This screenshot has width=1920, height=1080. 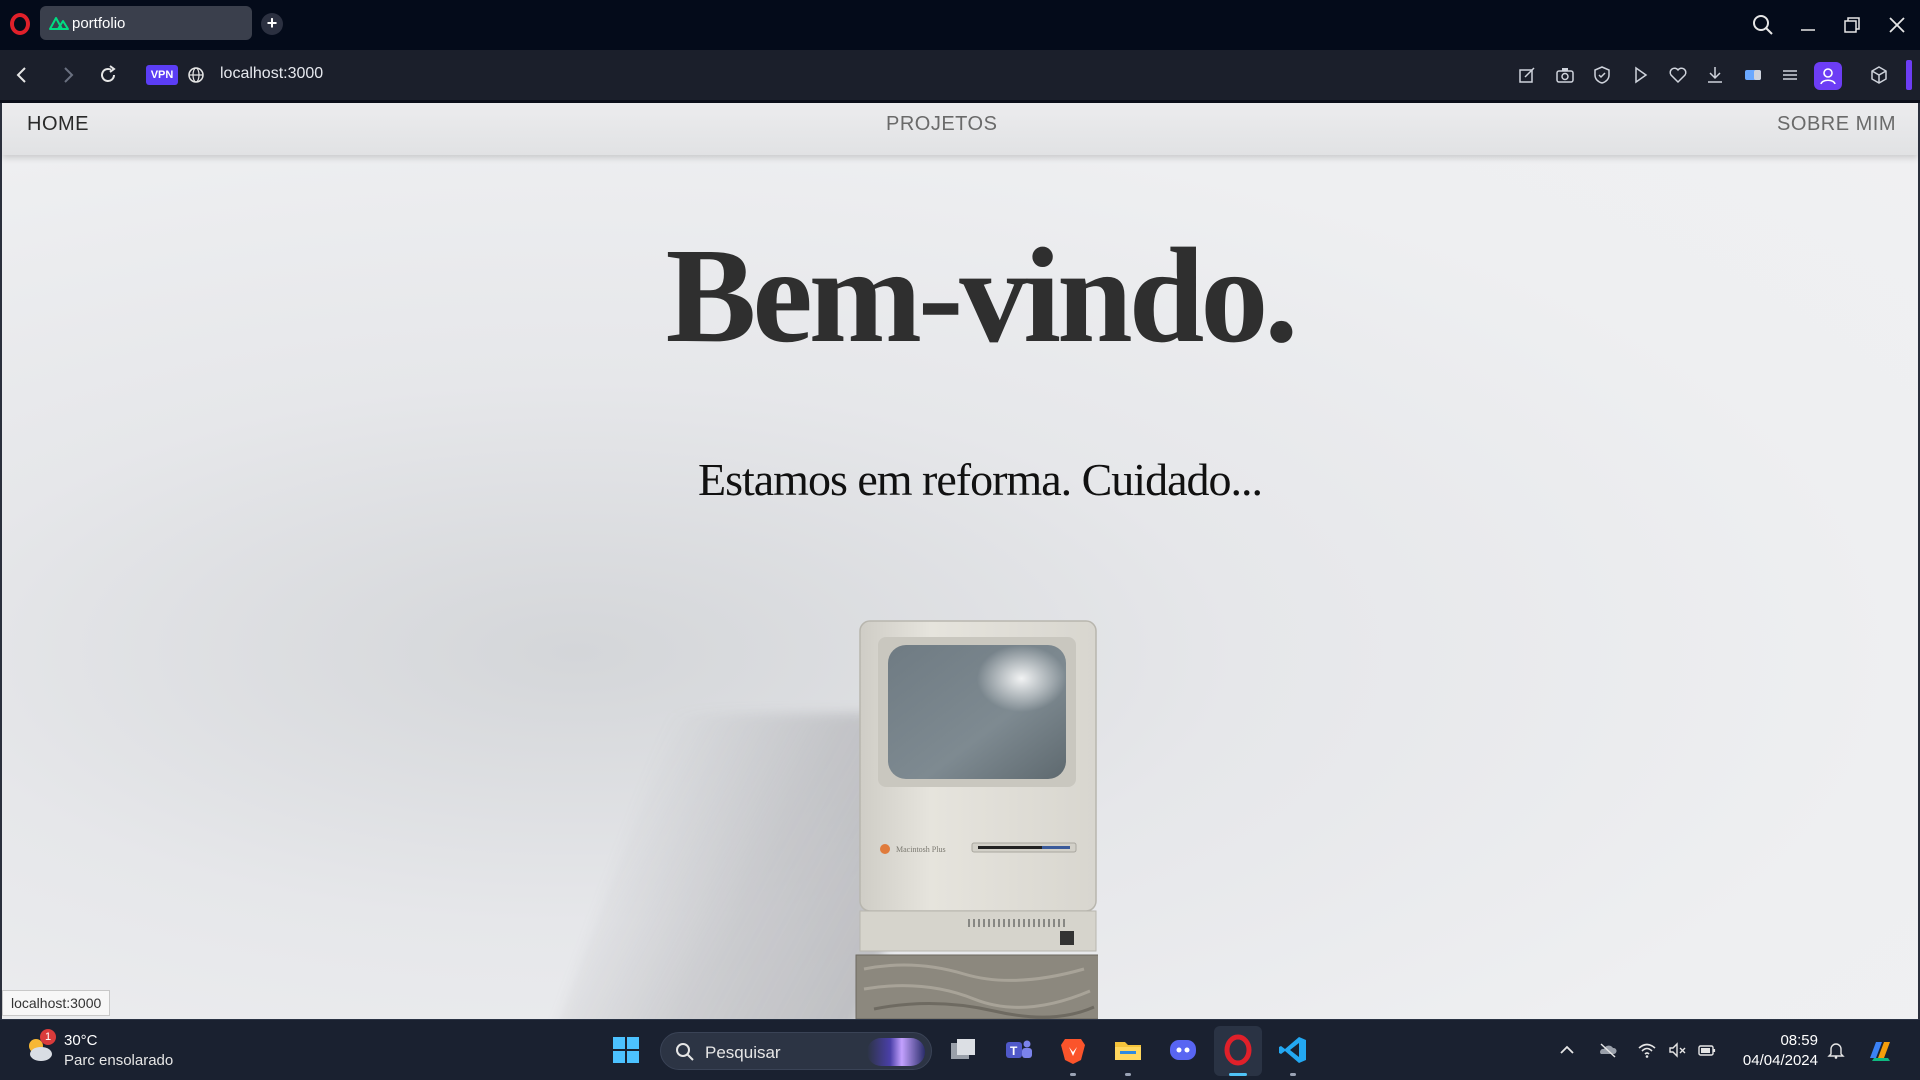 What do you see at coordinates (743, 1052) in the screenshot?
I see `search-label: Pesquisar` at bounding box center [743, 1052].